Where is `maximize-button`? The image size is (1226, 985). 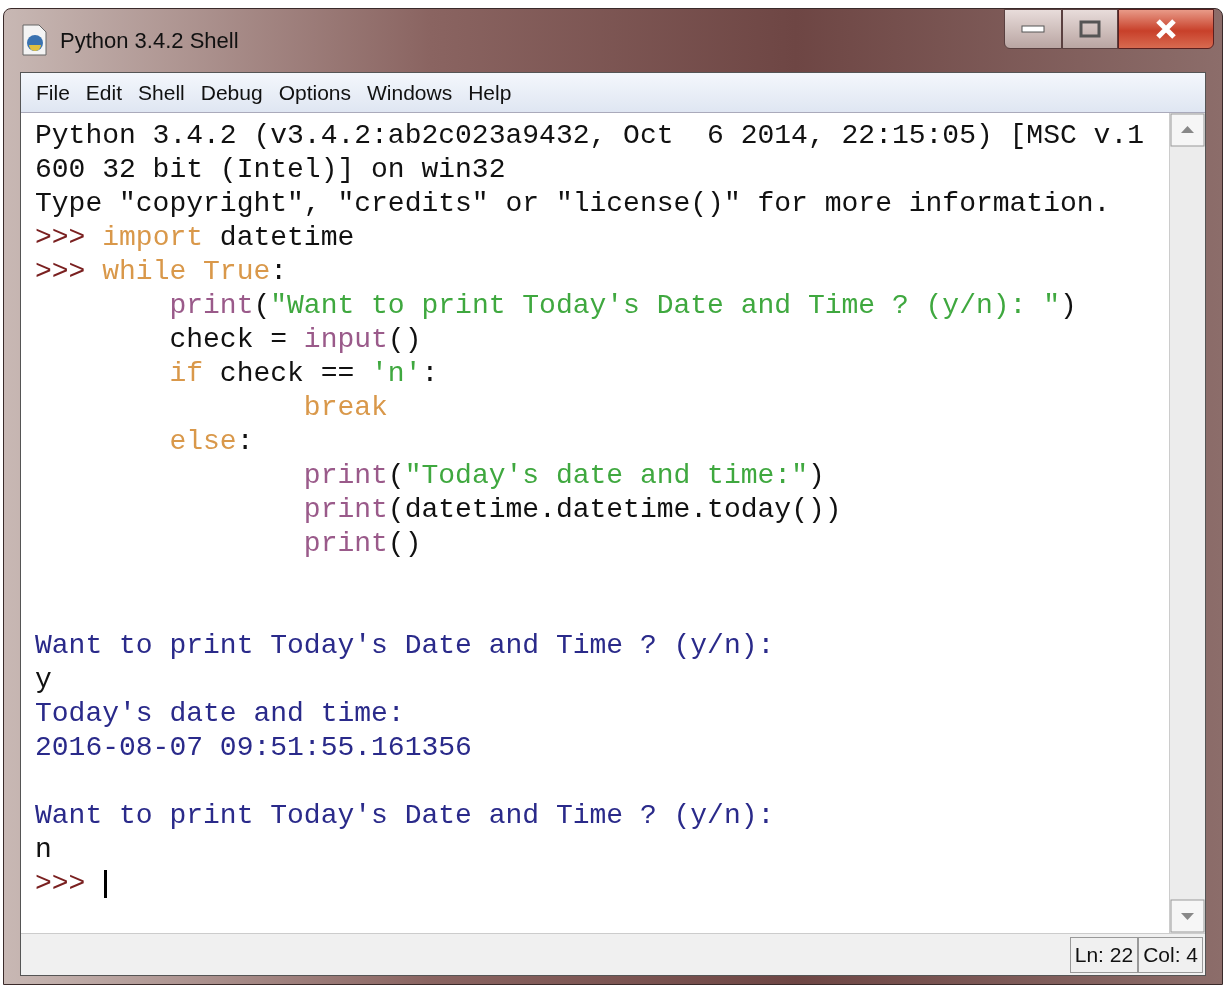
maximize-button is located at coordinates (1090, 29).